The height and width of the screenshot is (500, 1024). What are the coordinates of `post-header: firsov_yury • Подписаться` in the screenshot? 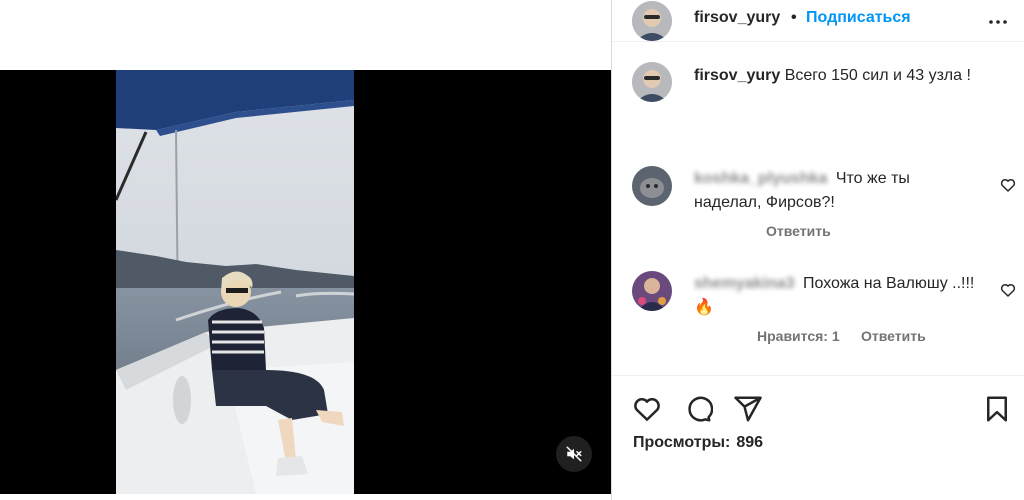 It's located at (818, 21).